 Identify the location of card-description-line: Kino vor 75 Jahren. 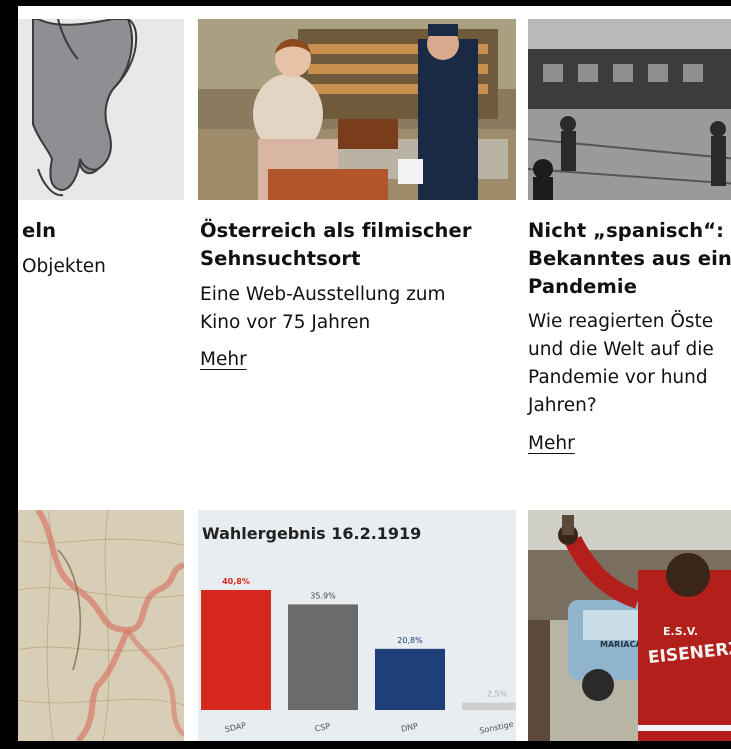
(285, 322).